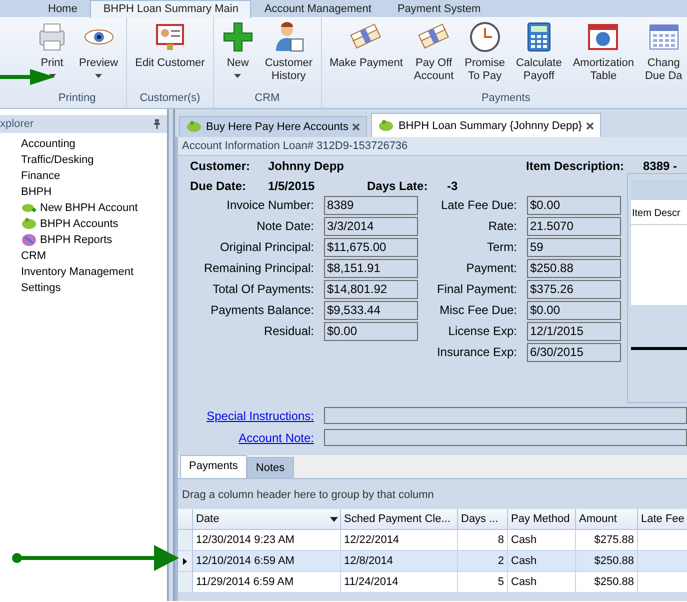 The image size is (687, 602). What do you see at coordinates (483, 561) in the screenshot?
I see `table-cell: 2` at bounding box center [483, 561].